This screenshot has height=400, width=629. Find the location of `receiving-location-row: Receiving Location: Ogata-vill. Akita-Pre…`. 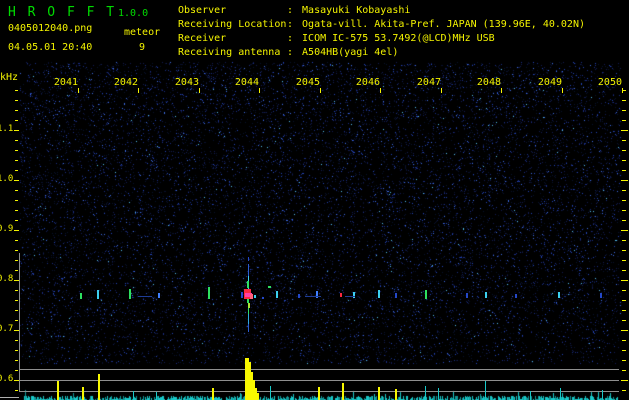

receiving-location-row: Receiving Location: Ogata-vill. Akita-Pre… is located at coordinates (381, 24).